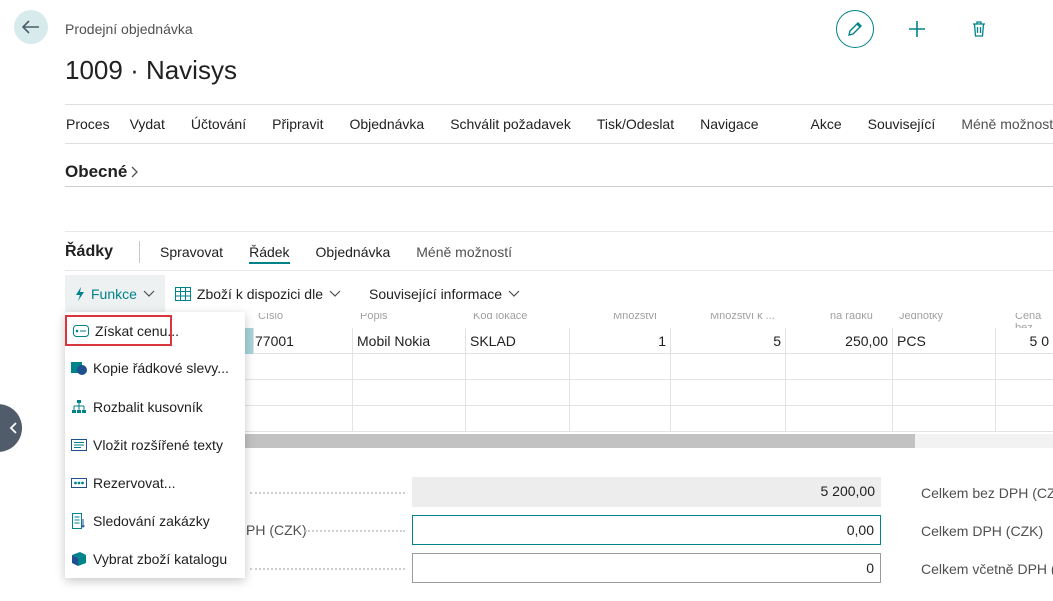 The image size is (1053, 601). I want to click on menu-item-order-tracking: Sledování zakázky, so click(155, 521).